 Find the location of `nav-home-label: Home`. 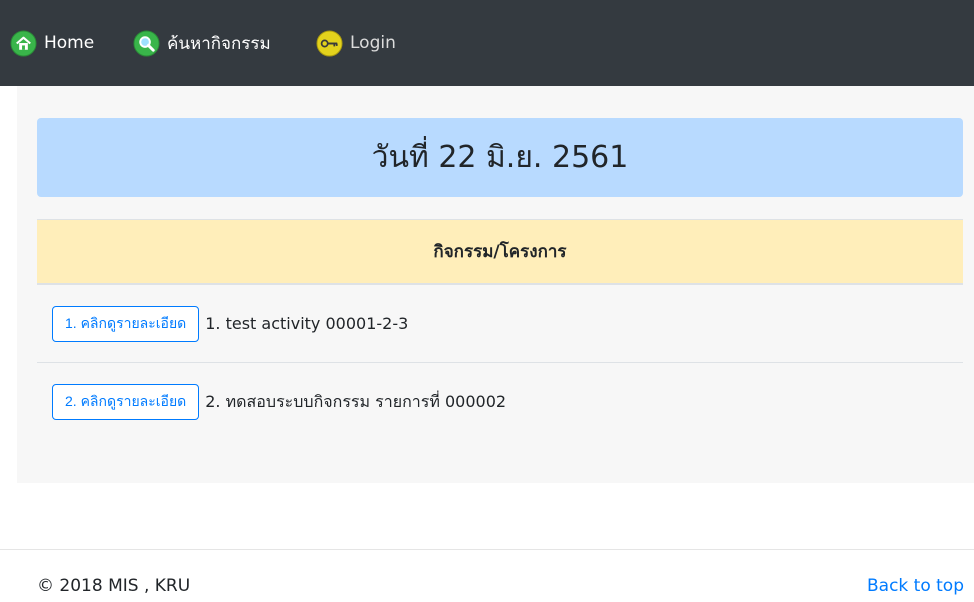

nav-home-label: Home is located at coordinates (69, 43).